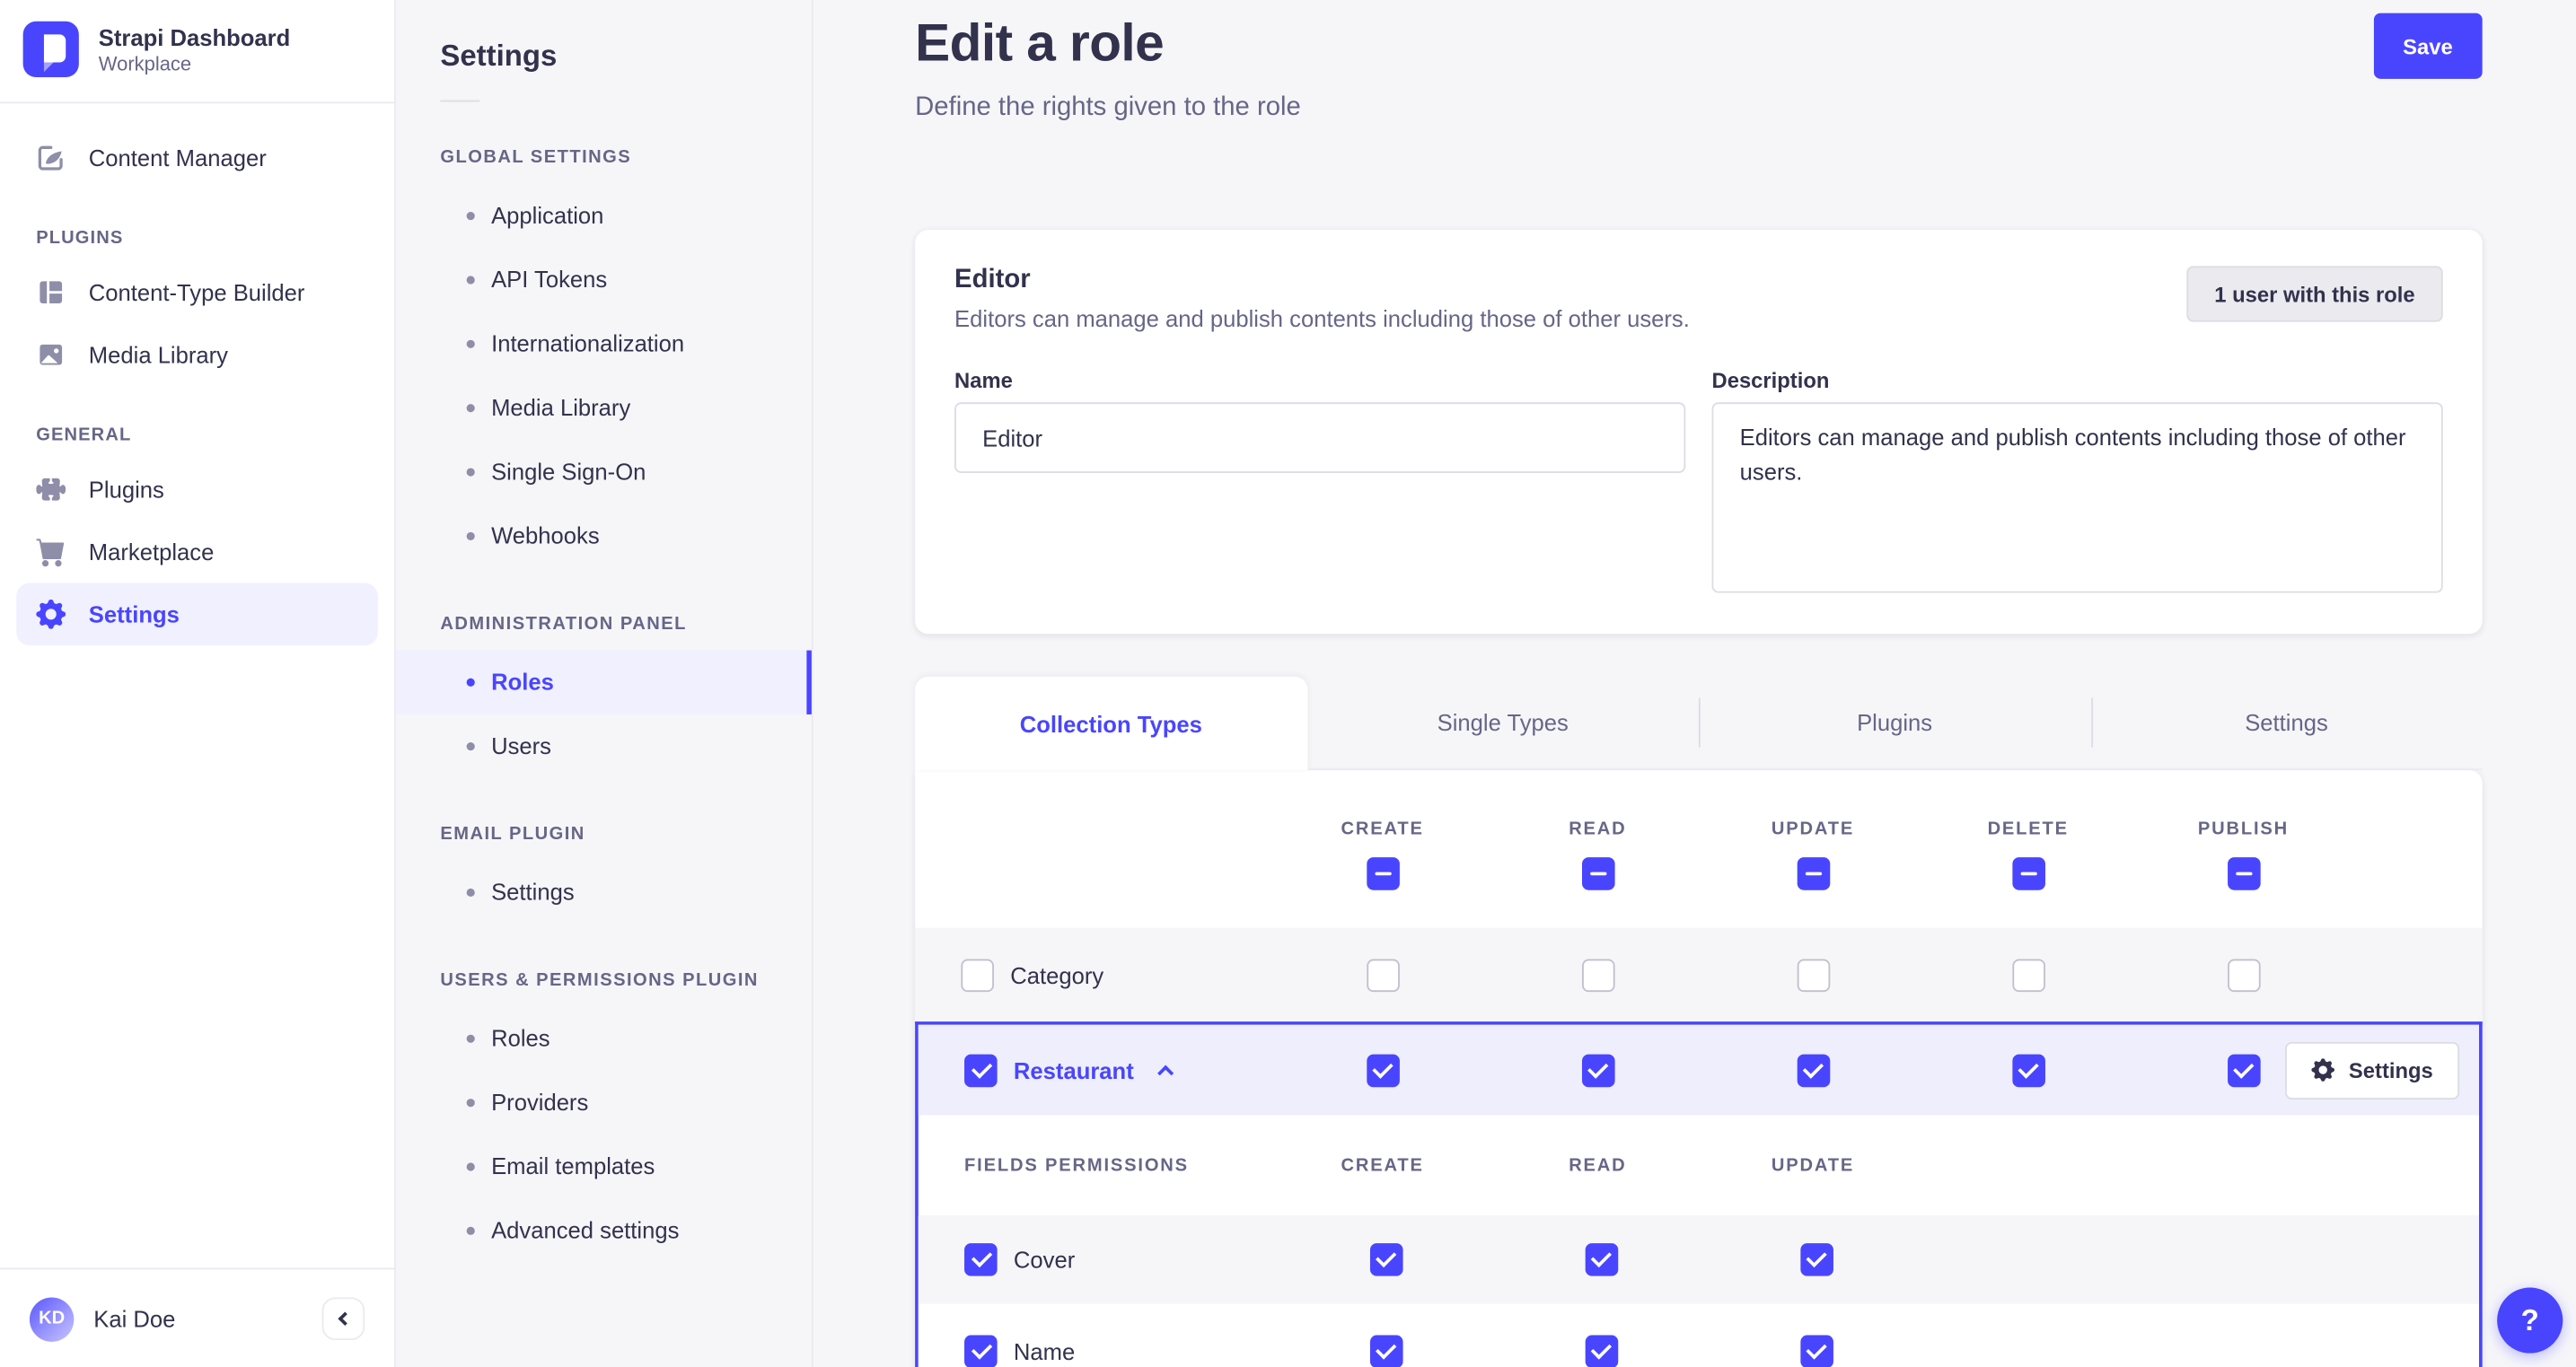 The height and width of the screenshot is (1367, 2576). I want to click on checkbox-restaurant-delete, so click(2028, 1070).